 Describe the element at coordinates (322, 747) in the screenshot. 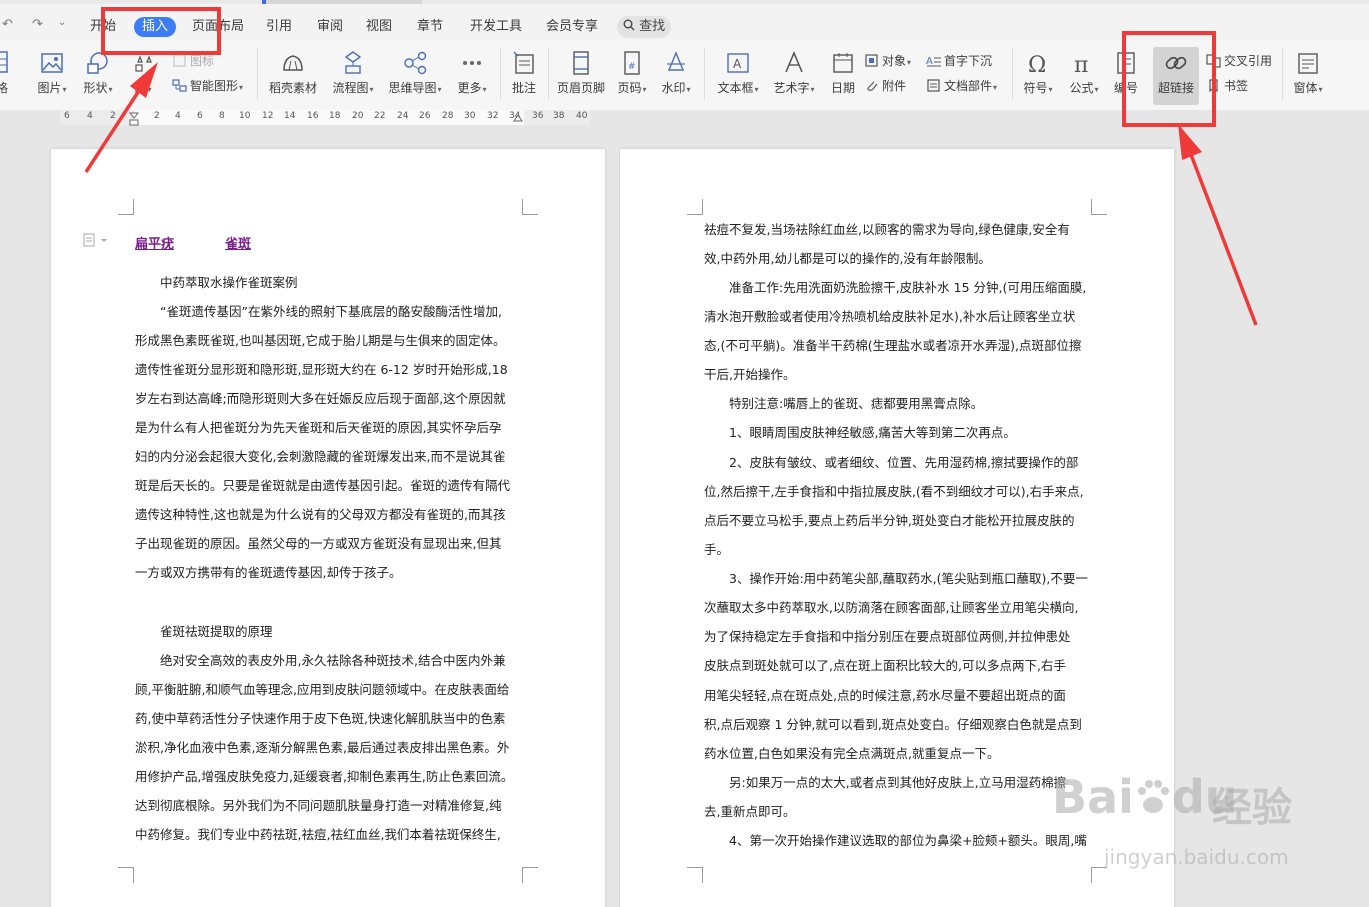

I see `text-line: 淤积,净化血液中色素,逐渐分解黑色素,最后通过表皮排出黑色素。外` at that location.